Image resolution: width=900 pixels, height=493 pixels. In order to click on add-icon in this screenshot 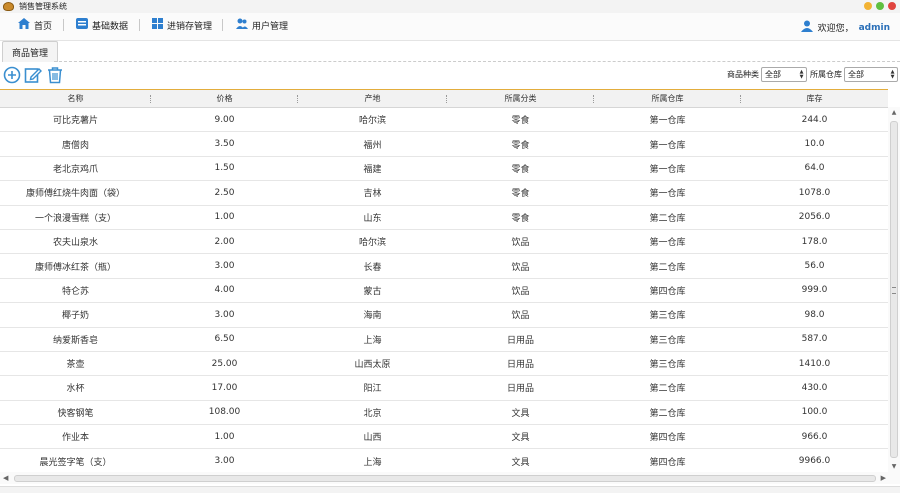, I will do `click(12, 75)`.